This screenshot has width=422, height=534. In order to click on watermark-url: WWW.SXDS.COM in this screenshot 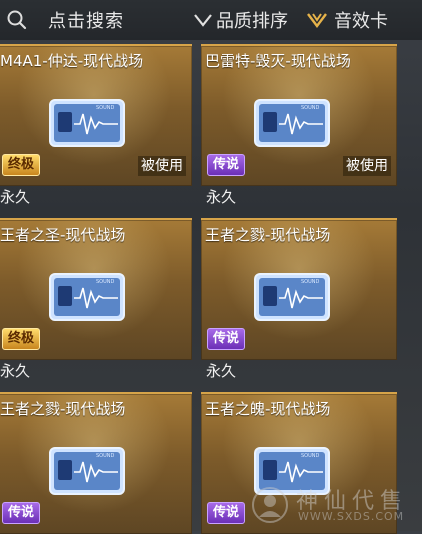, I will do `click(351, 516)`.